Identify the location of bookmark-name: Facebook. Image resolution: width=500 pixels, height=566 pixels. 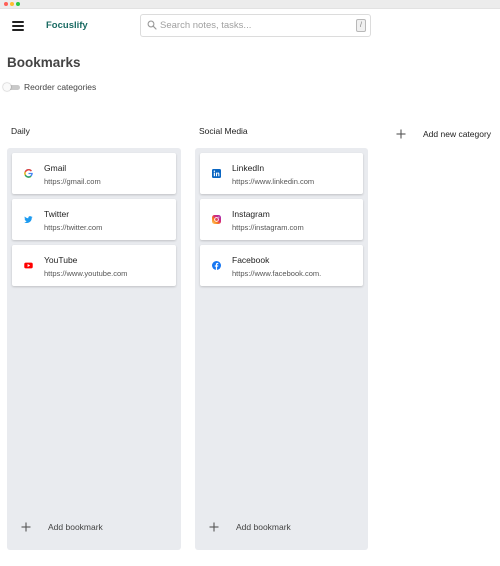
(251, 260).